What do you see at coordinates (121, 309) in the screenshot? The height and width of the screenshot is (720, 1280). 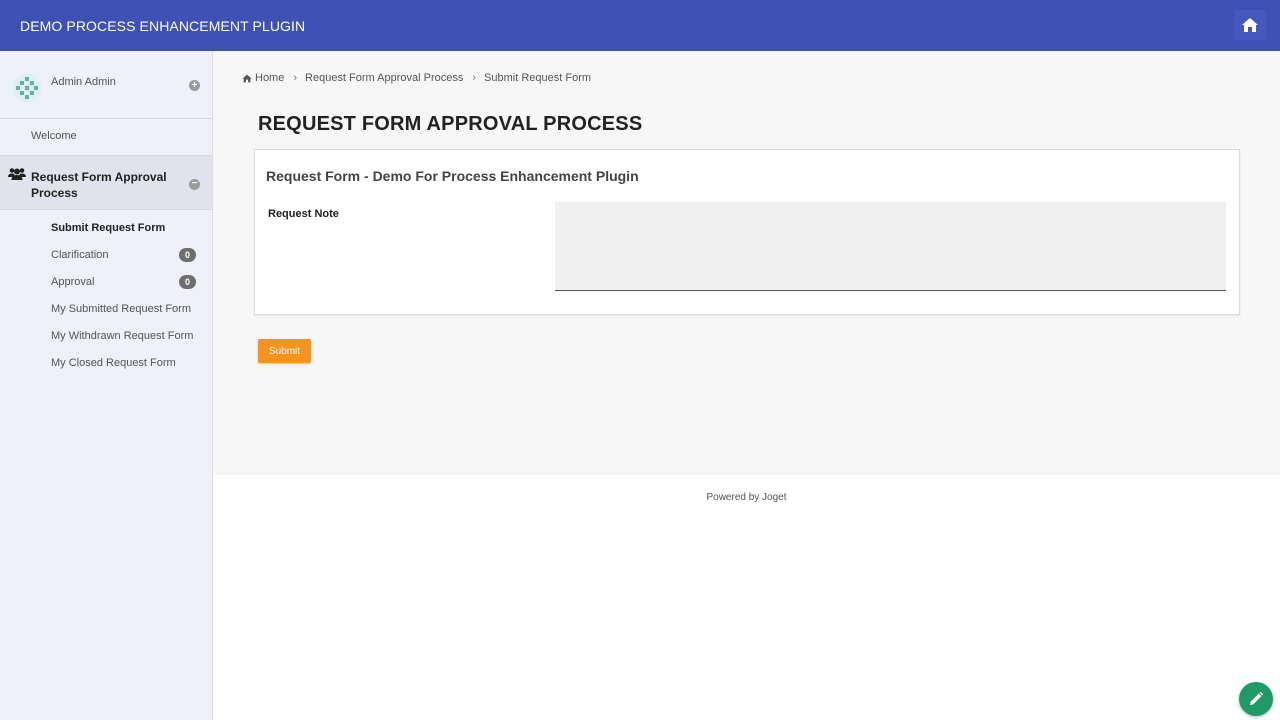 I see `sidebar-item-label: My Submitted Request Form` at bounding box center [121, 309].